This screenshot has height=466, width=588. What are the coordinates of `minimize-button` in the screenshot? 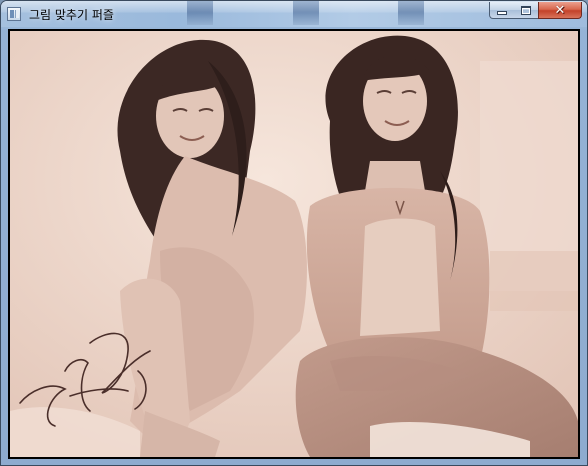 It's located at (502, 10).